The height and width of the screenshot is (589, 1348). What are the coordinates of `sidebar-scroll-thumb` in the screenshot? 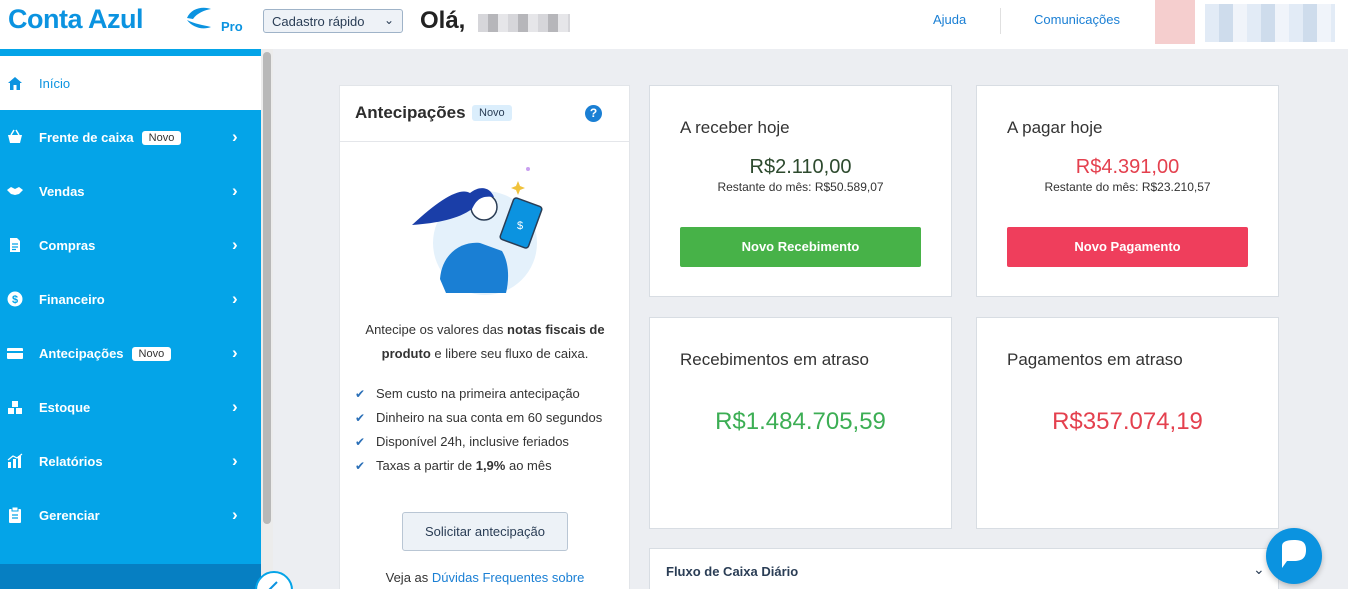 It's located at (267, 288).